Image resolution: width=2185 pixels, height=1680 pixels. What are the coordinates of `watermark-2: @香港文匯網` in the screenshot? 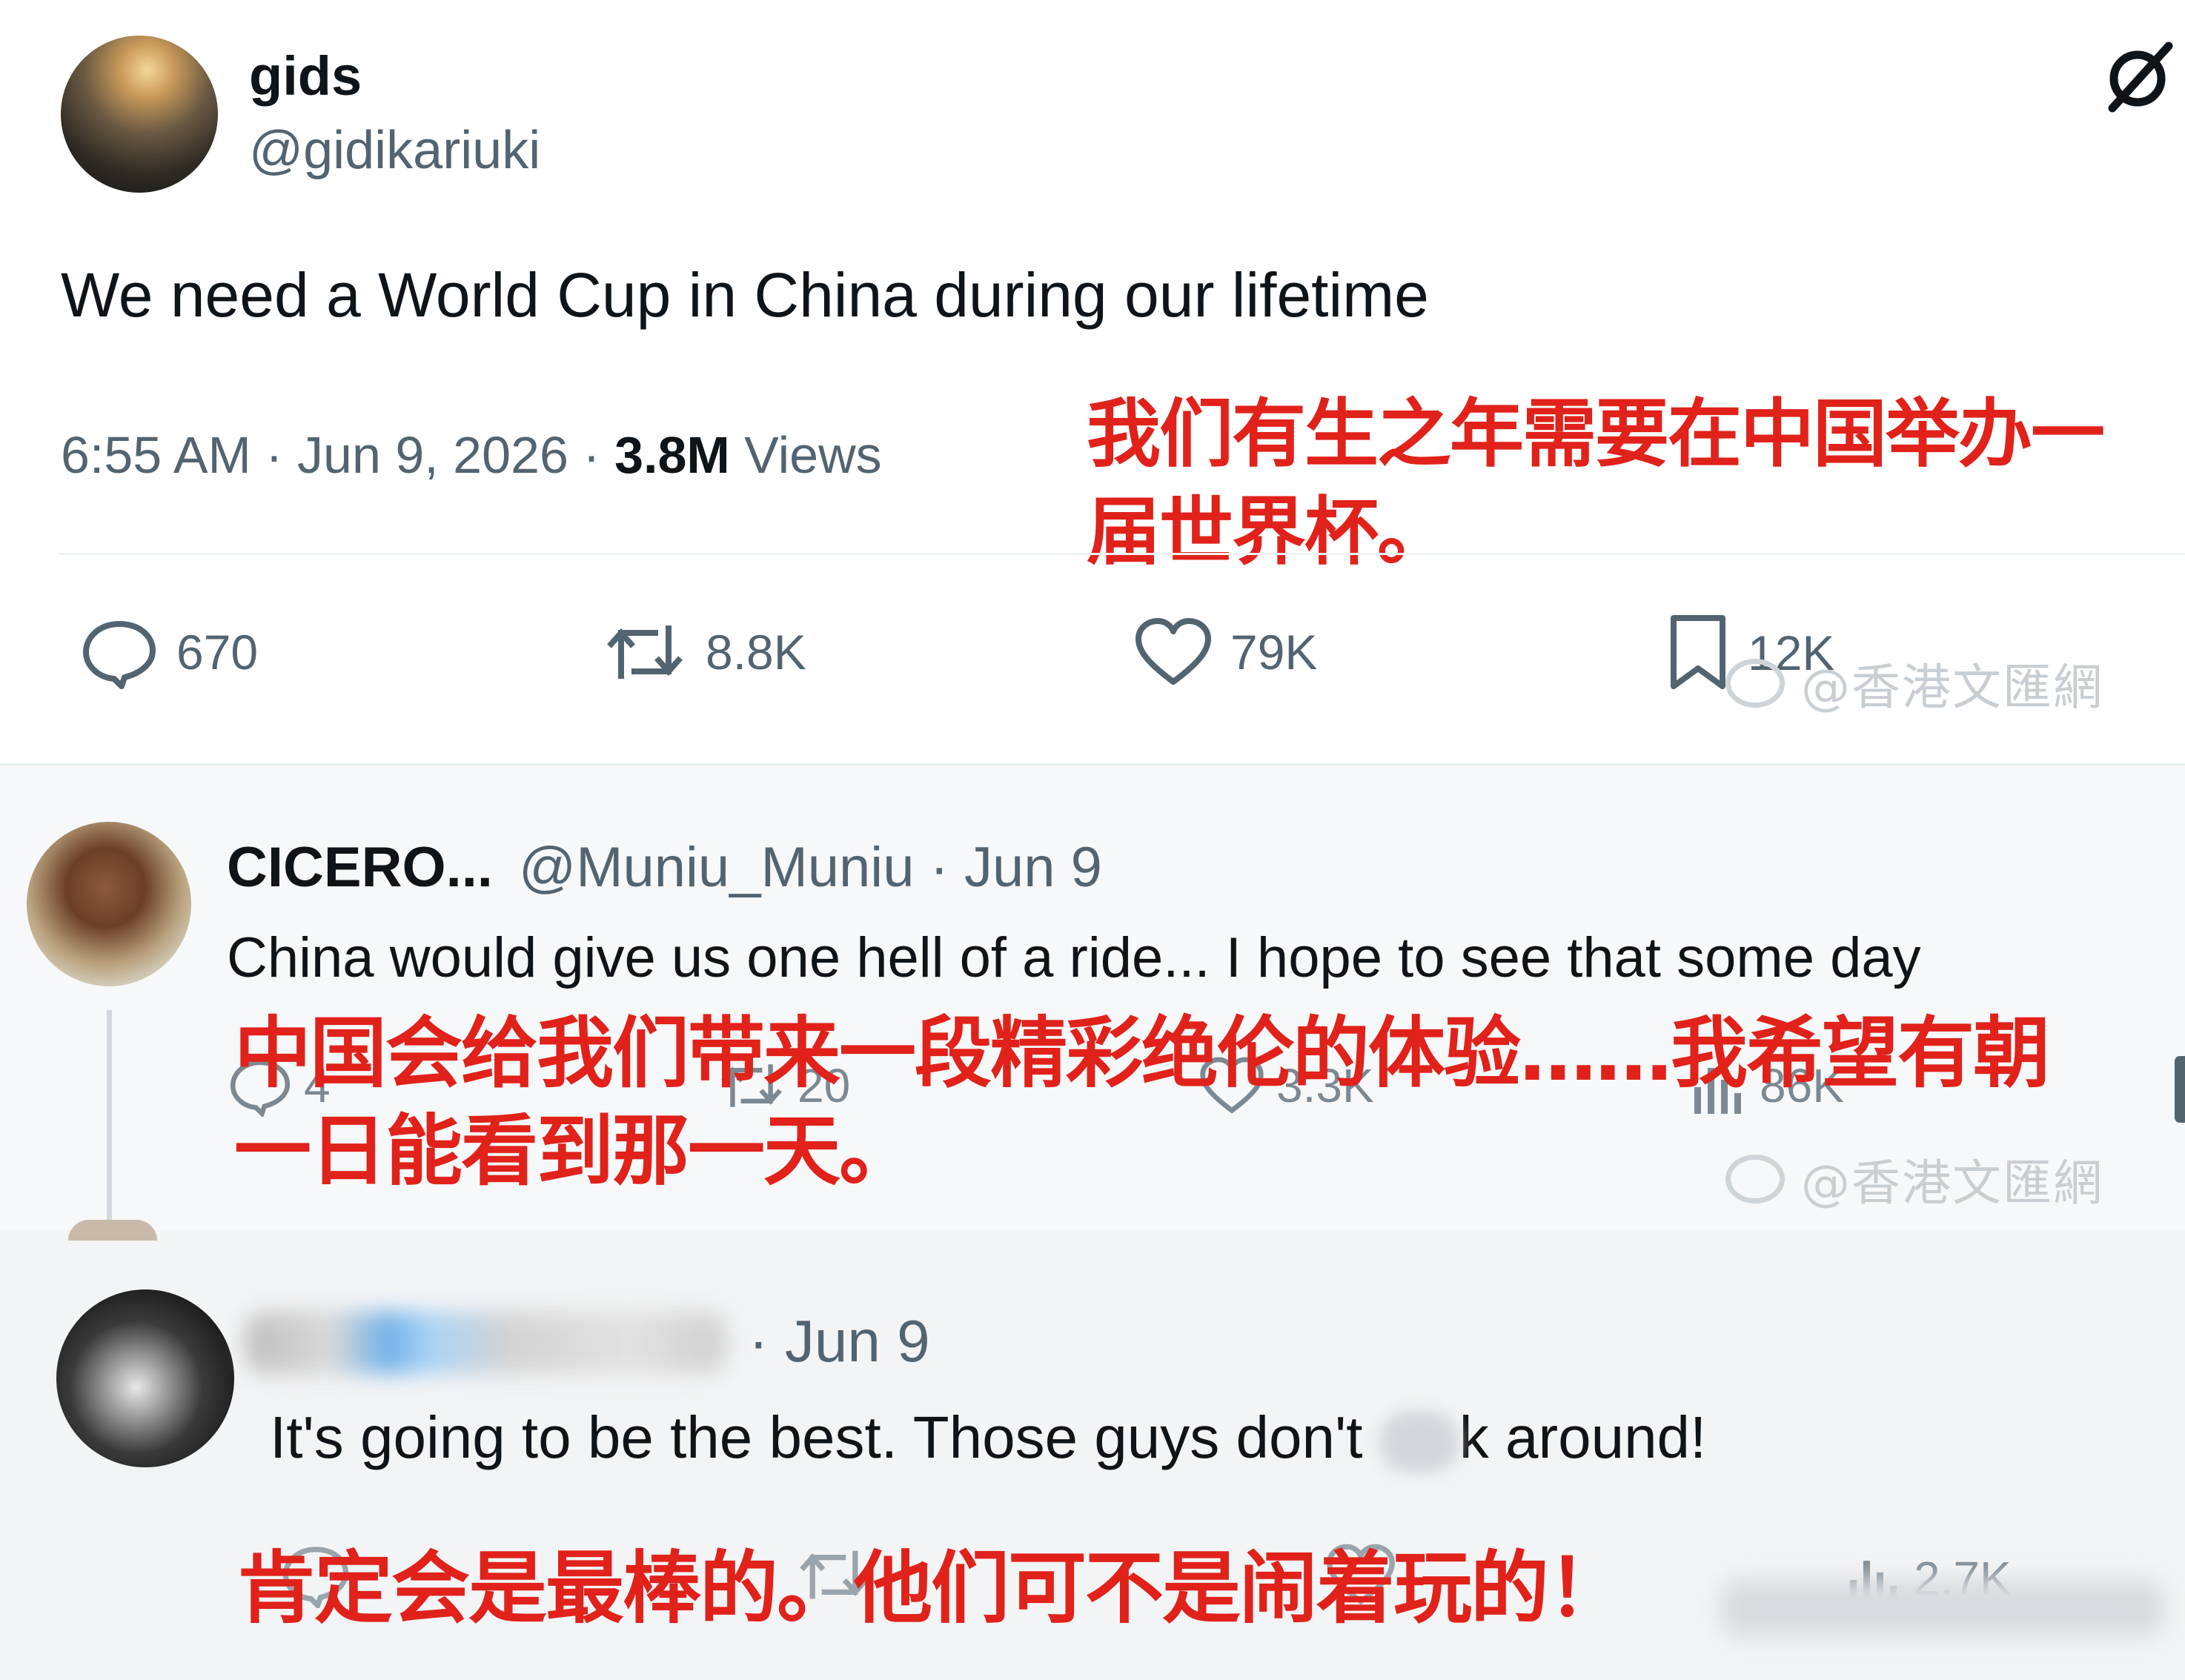 It's located at (1914, 1179).